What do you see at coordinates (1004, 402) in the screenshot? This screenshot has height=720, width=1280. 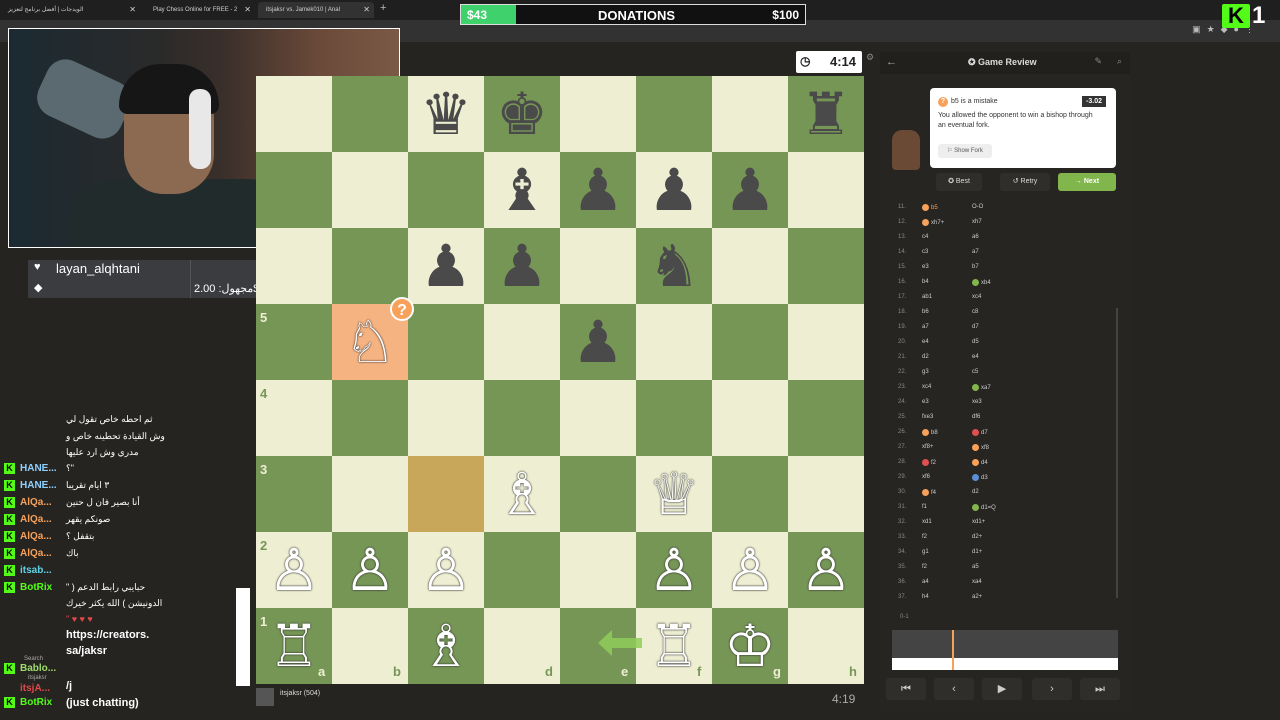 I see `move-row: 24. e3 xe3` at bounding box center [1004, 402].